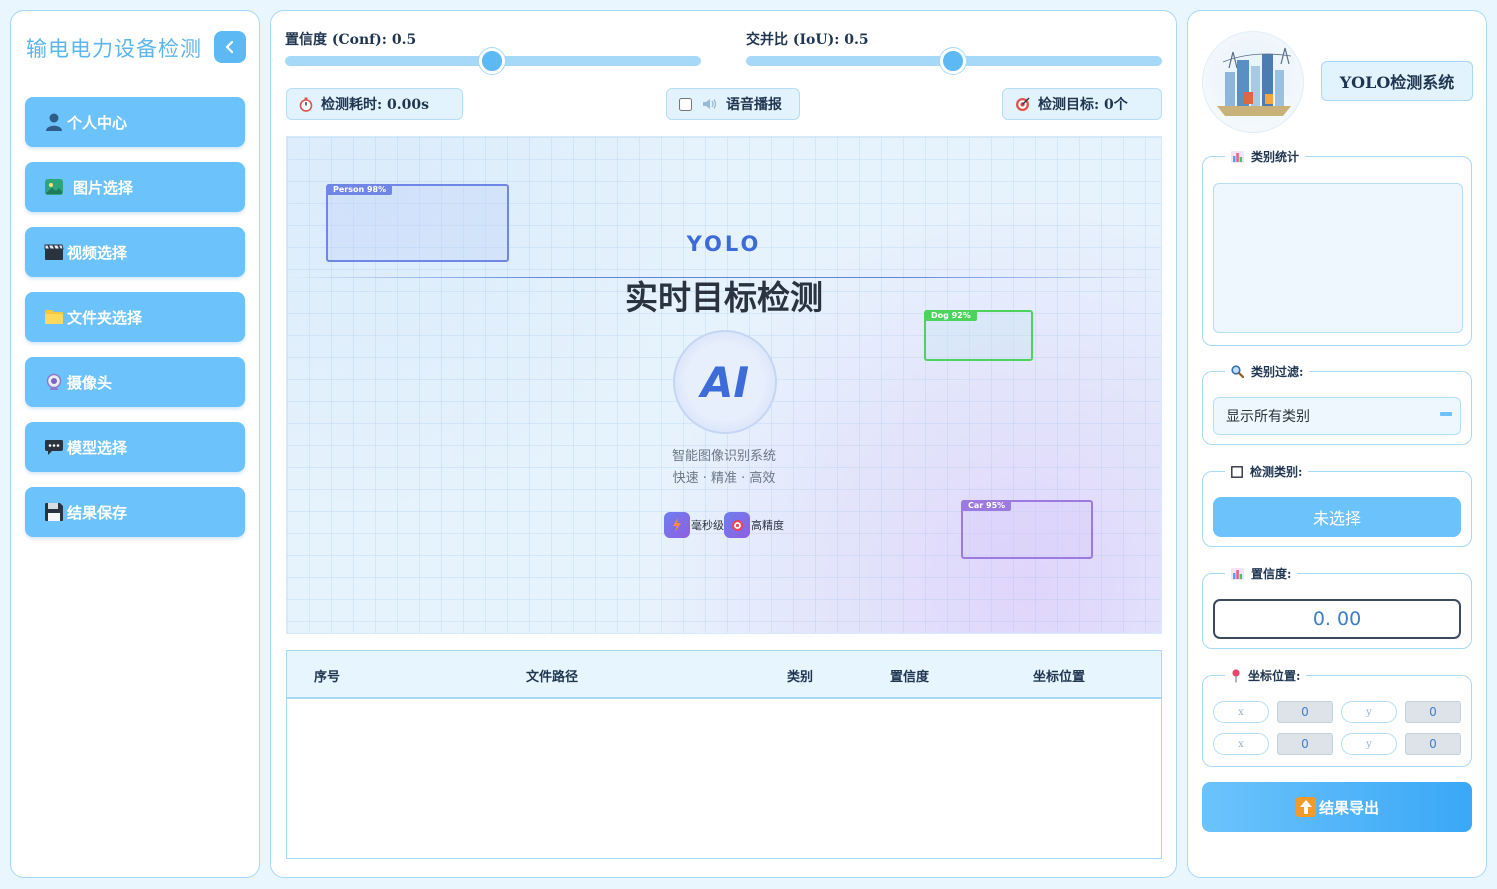 The width and height of the screenshot is (1497, 889). Describe the element at coordinates (1337, 619) in the screenshot. I see `confidence-value-field: 0. 00` at that location.